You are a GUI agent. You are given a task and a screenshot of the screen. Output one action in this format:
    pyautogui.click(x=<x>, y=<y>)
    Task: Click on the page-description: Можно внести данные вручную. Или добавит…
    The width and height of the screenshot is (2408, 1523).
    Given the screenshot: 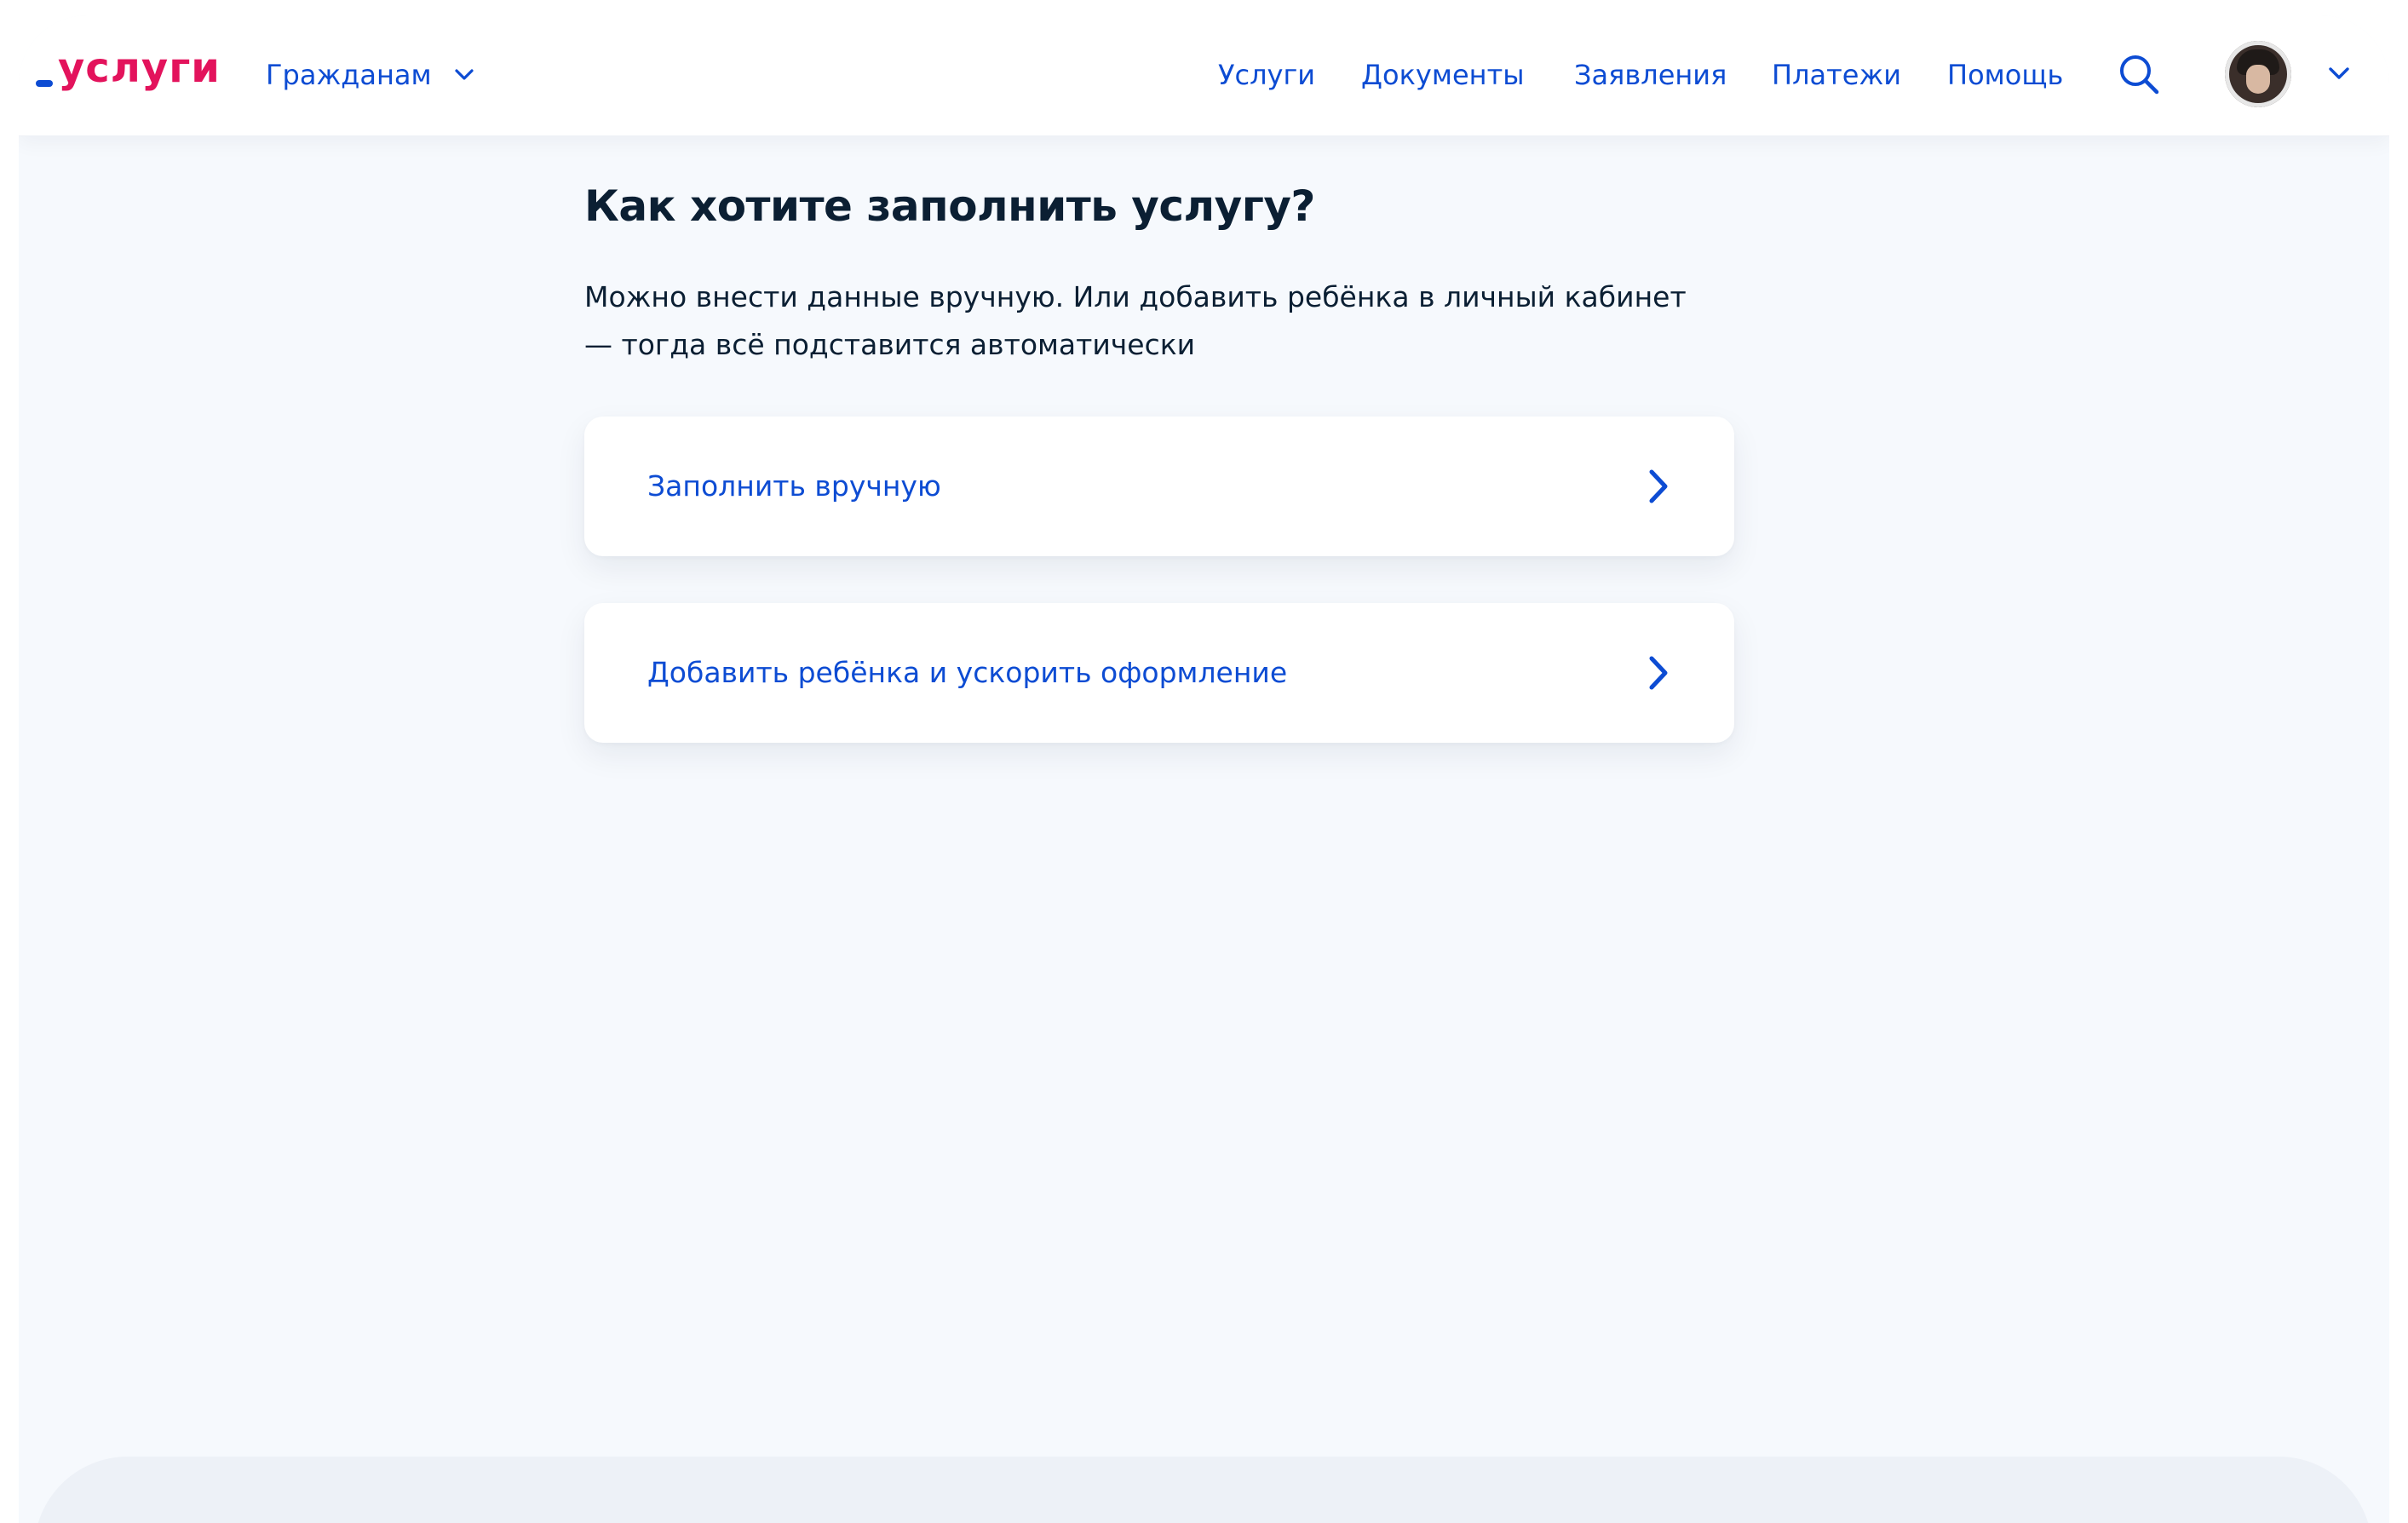 What is the action you would take?
    pyautogui.click(x=1135, y=320)
    